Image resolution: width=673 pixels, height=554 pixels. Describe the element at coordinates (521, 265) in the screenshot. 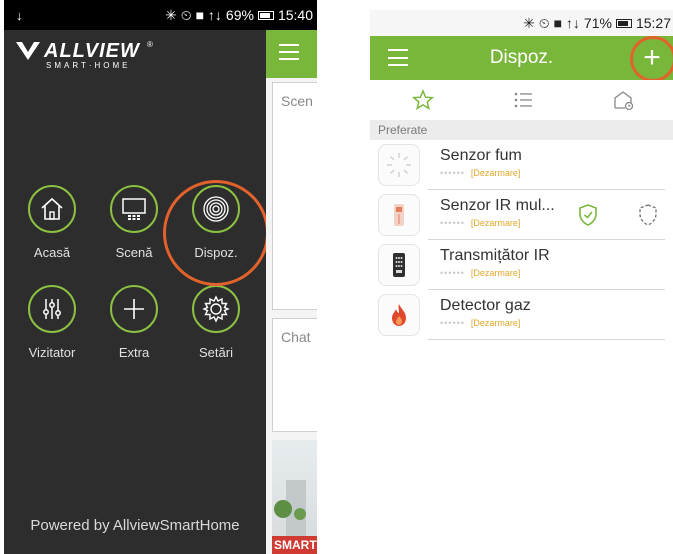

I see `device-row-ir-transmitter: Transmițător IR •••••• [Dezarmare]` at that location.